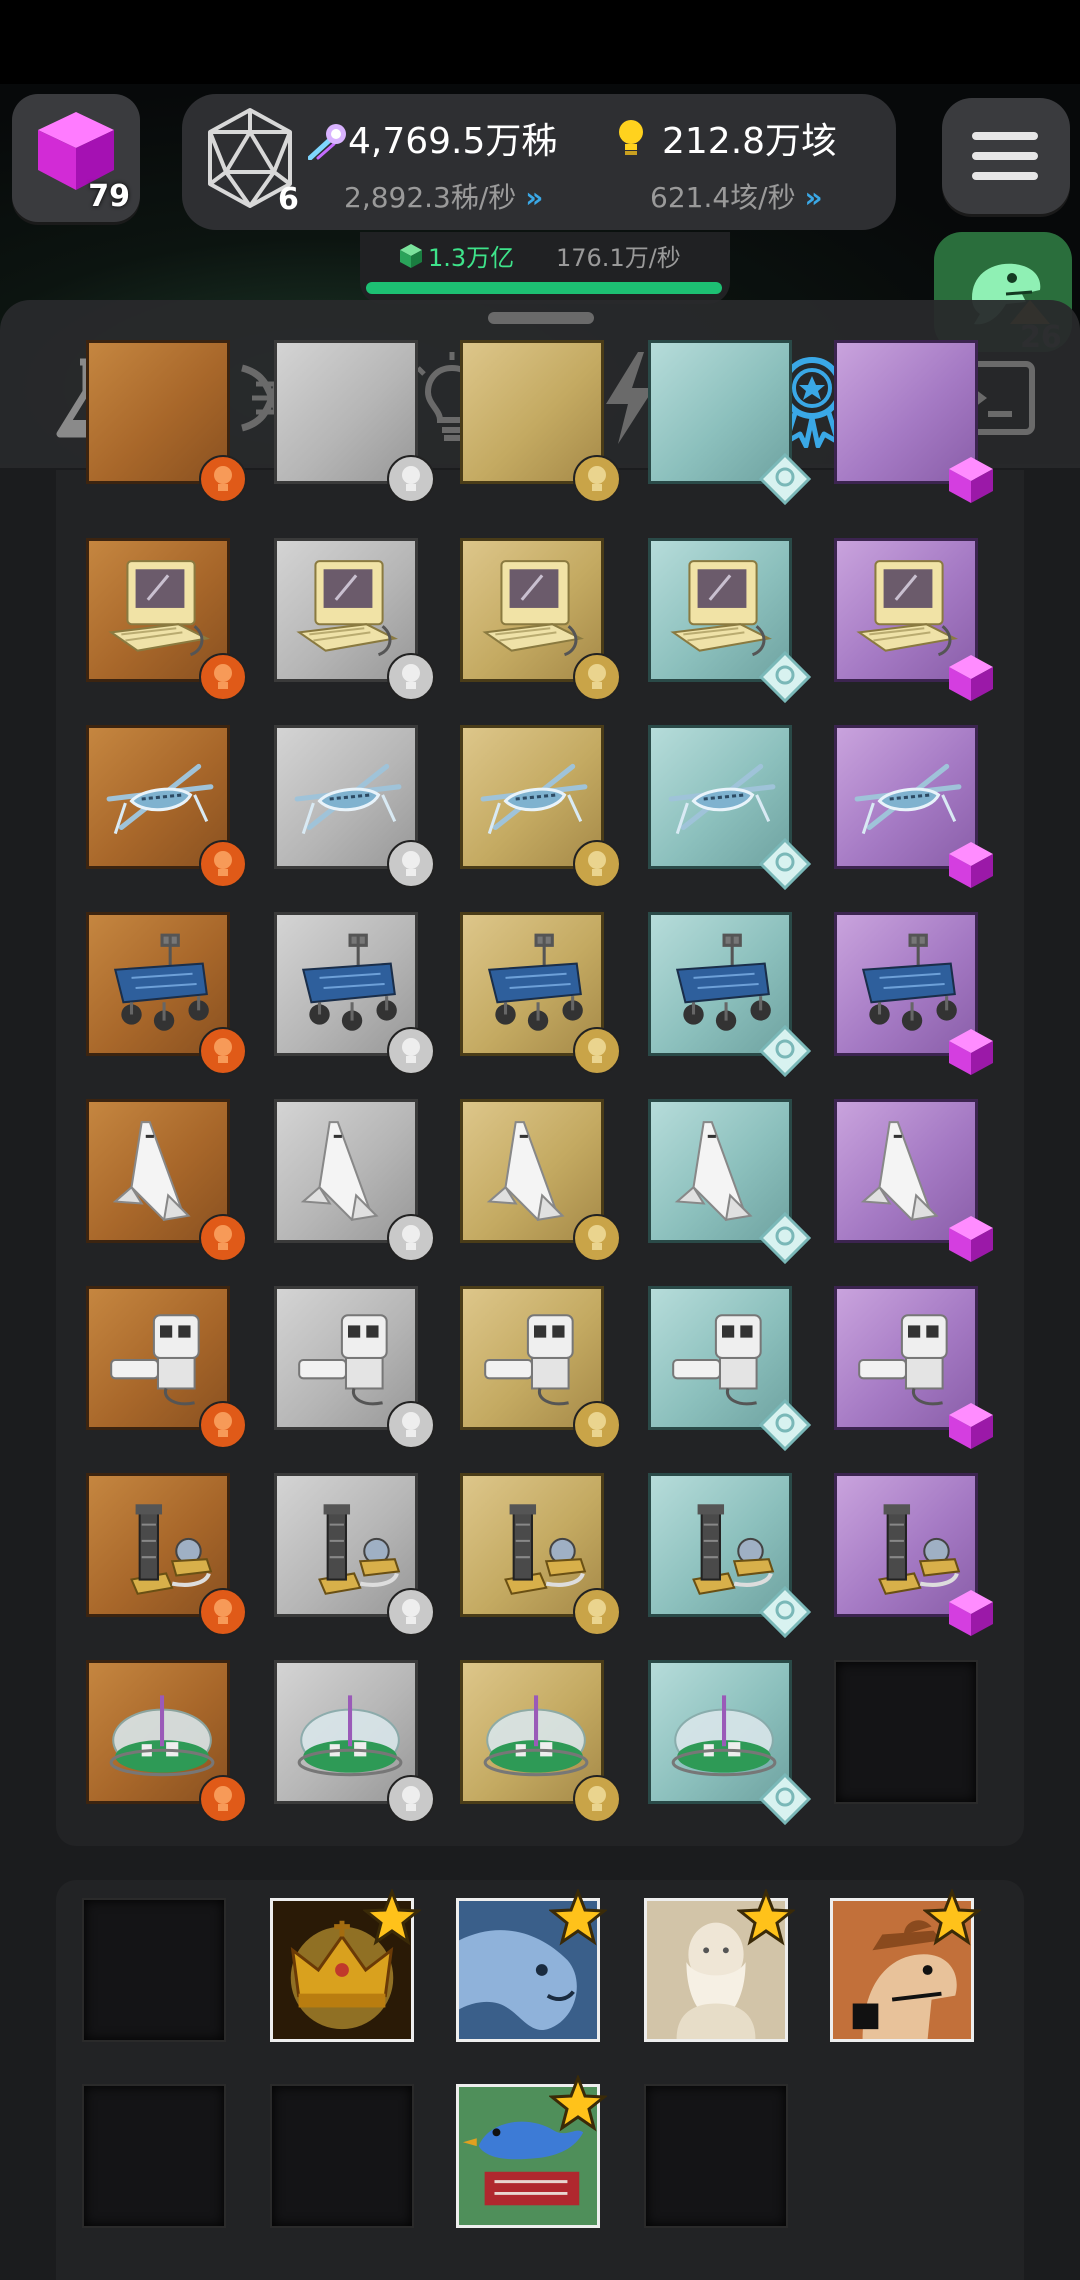 The image size is (1080, 2280). What do you see at coordinates (729, 1368) in the screenshot?
I see `astronaut-diamond-slot` at bounding box center [729, 1368].